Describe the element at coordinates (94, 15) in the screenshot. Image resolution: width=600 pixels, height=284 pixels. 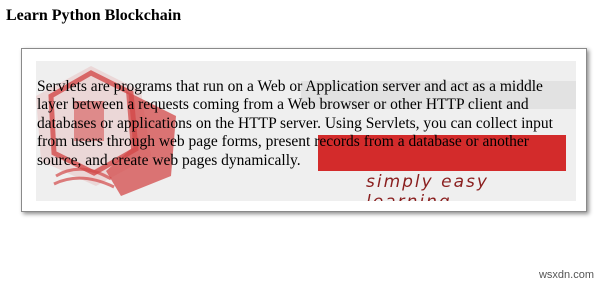
I see `page-title: Learn Python Blockchain` at that location.